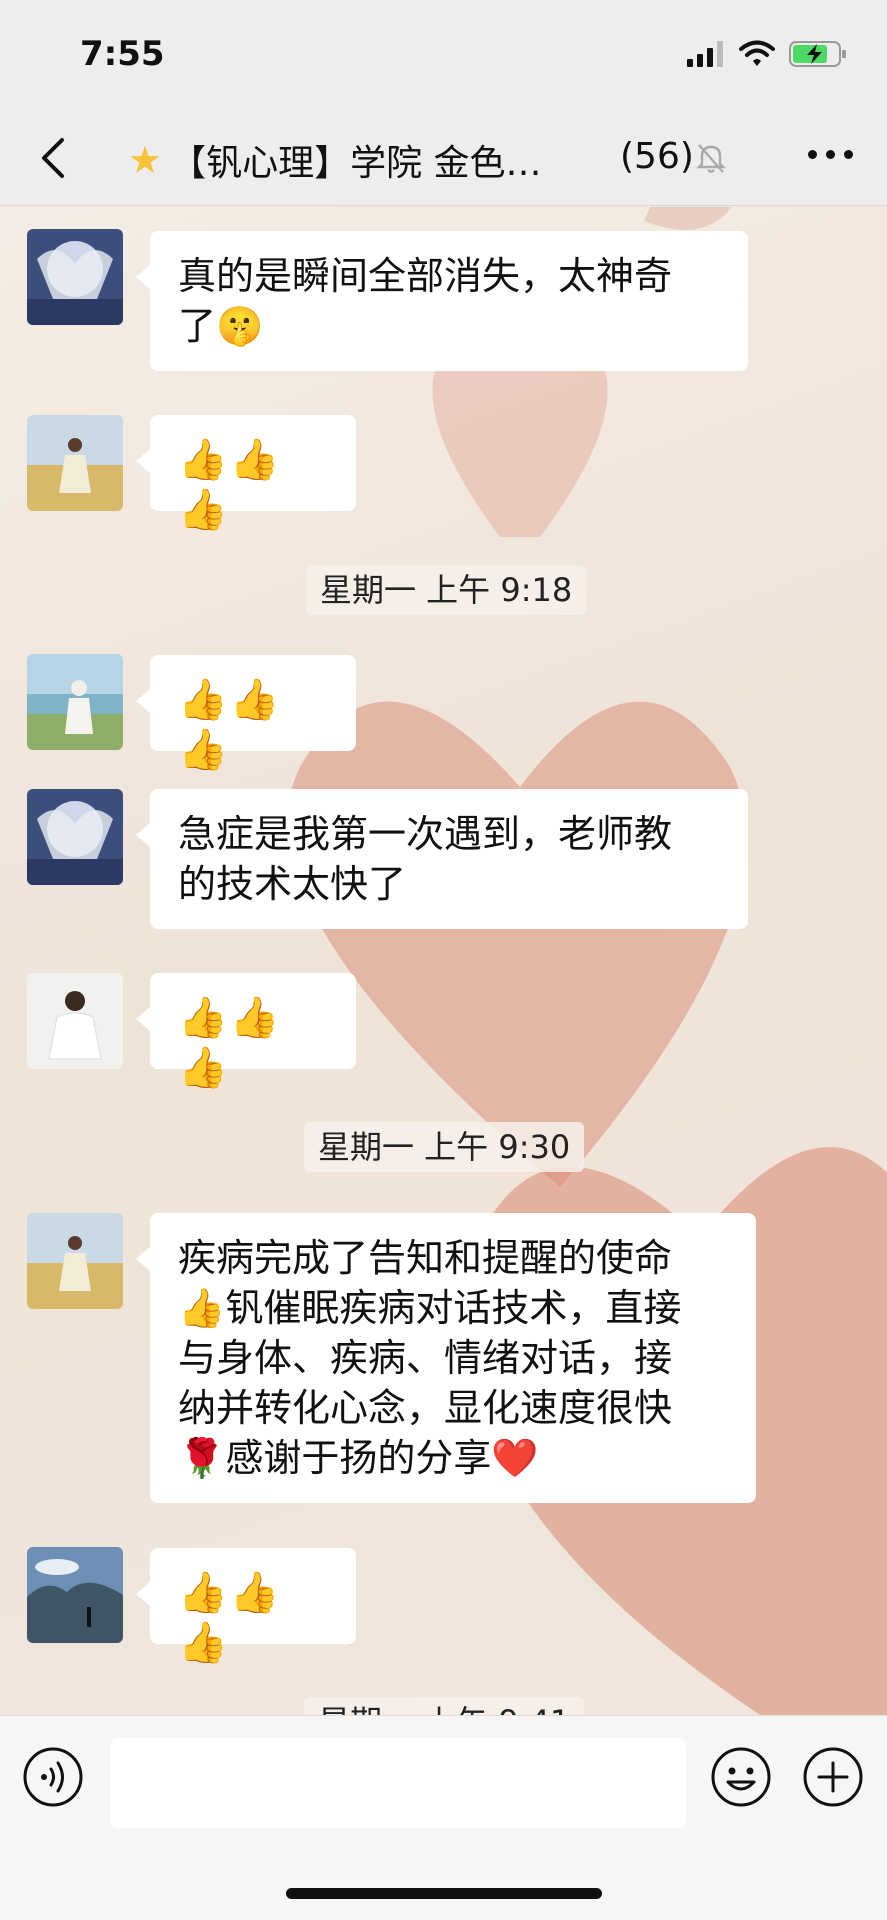  What do you see at coordinates (75, 1021) in the screenshot?
I see `white-dress-avatar` at bounding box center [75, 1021].